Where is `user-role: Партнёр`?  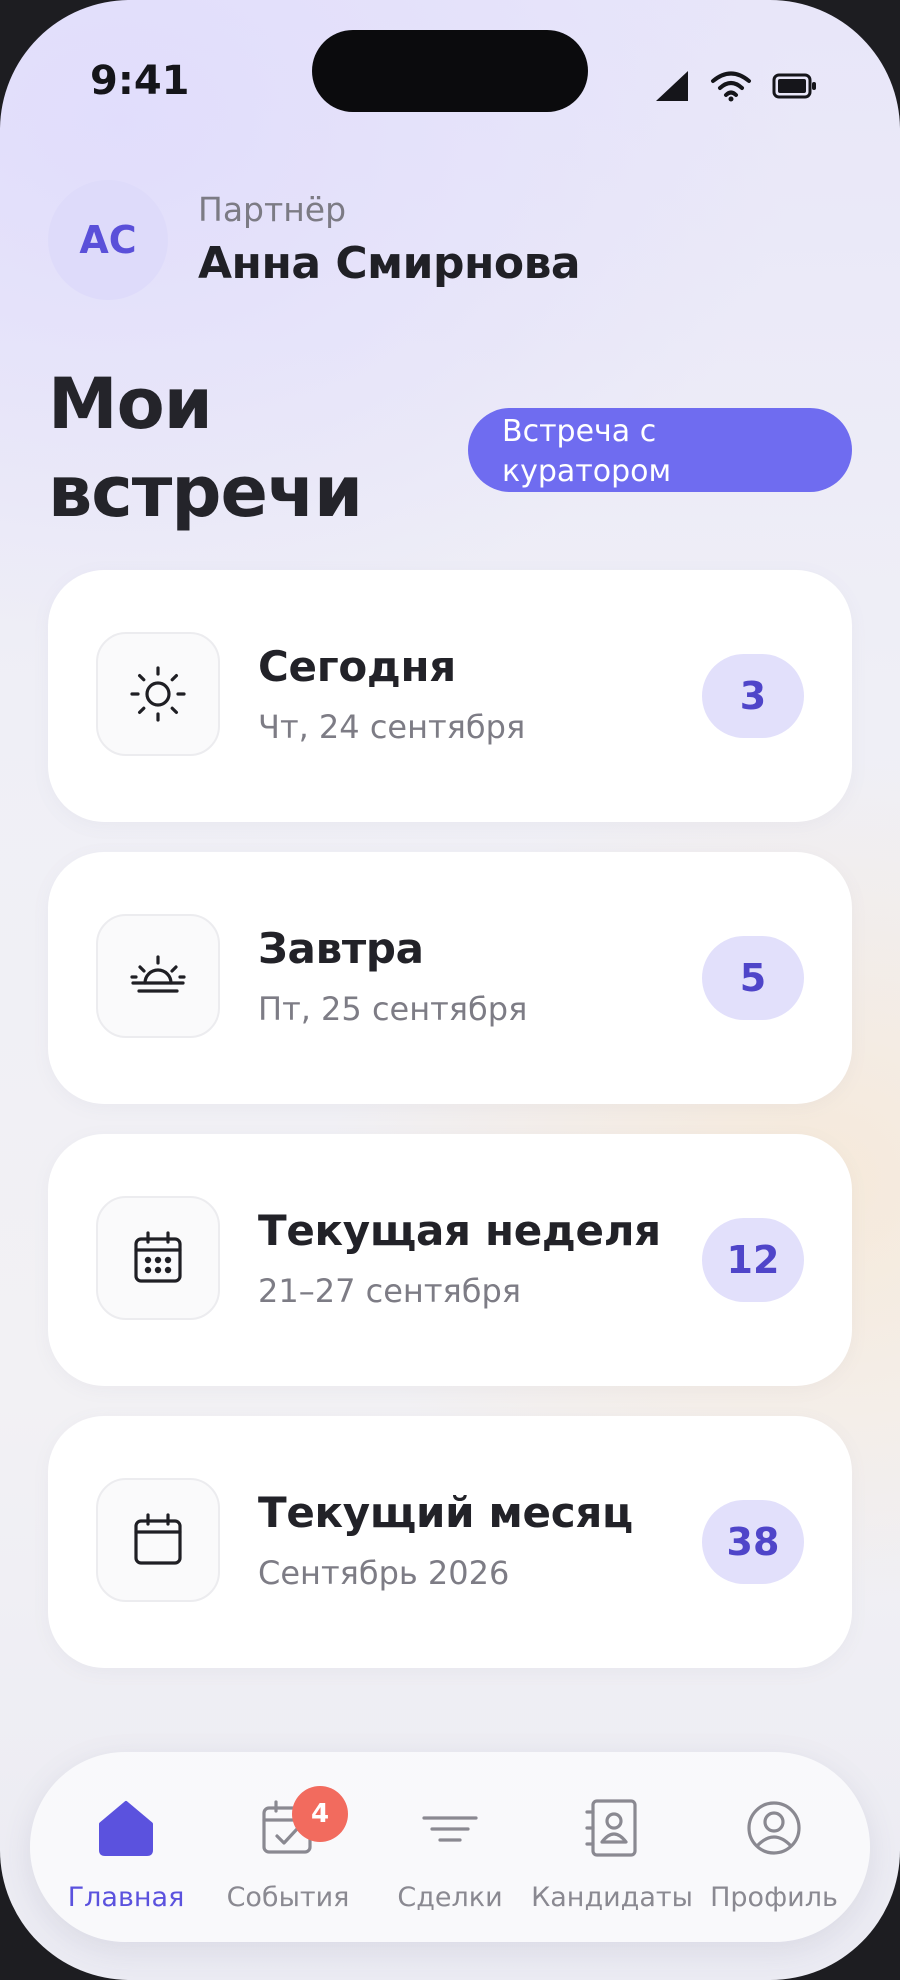
user-role: Партнёр is located at coordinates (272, 209).